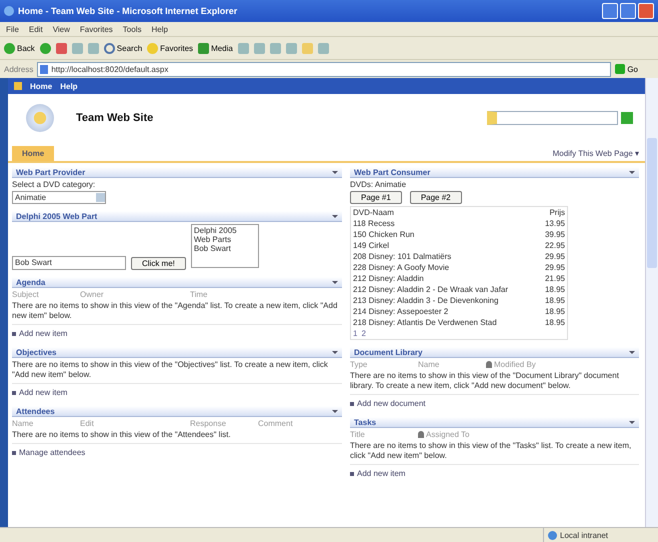 The width and height of the screenshot is (658, 542). I want to click on toolbar-button: Back, so click(19, 48).